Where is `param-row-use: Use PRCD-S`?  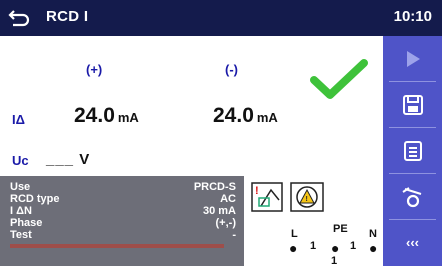
param-row-use: Use PRCD-S is located at coordinates (123, 187).